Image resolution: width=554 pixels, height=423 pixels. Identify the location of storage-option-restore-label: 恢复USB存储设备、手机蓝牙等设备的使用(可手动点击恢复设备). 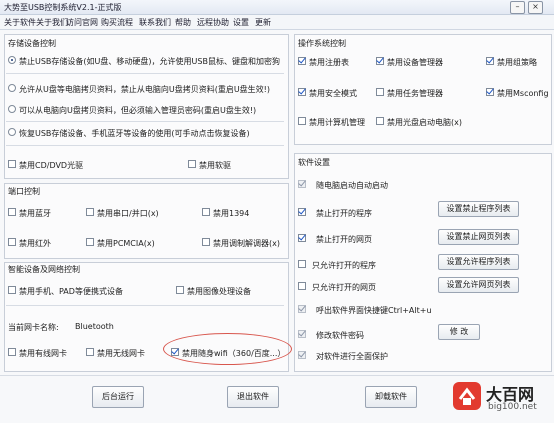
(134, 133).